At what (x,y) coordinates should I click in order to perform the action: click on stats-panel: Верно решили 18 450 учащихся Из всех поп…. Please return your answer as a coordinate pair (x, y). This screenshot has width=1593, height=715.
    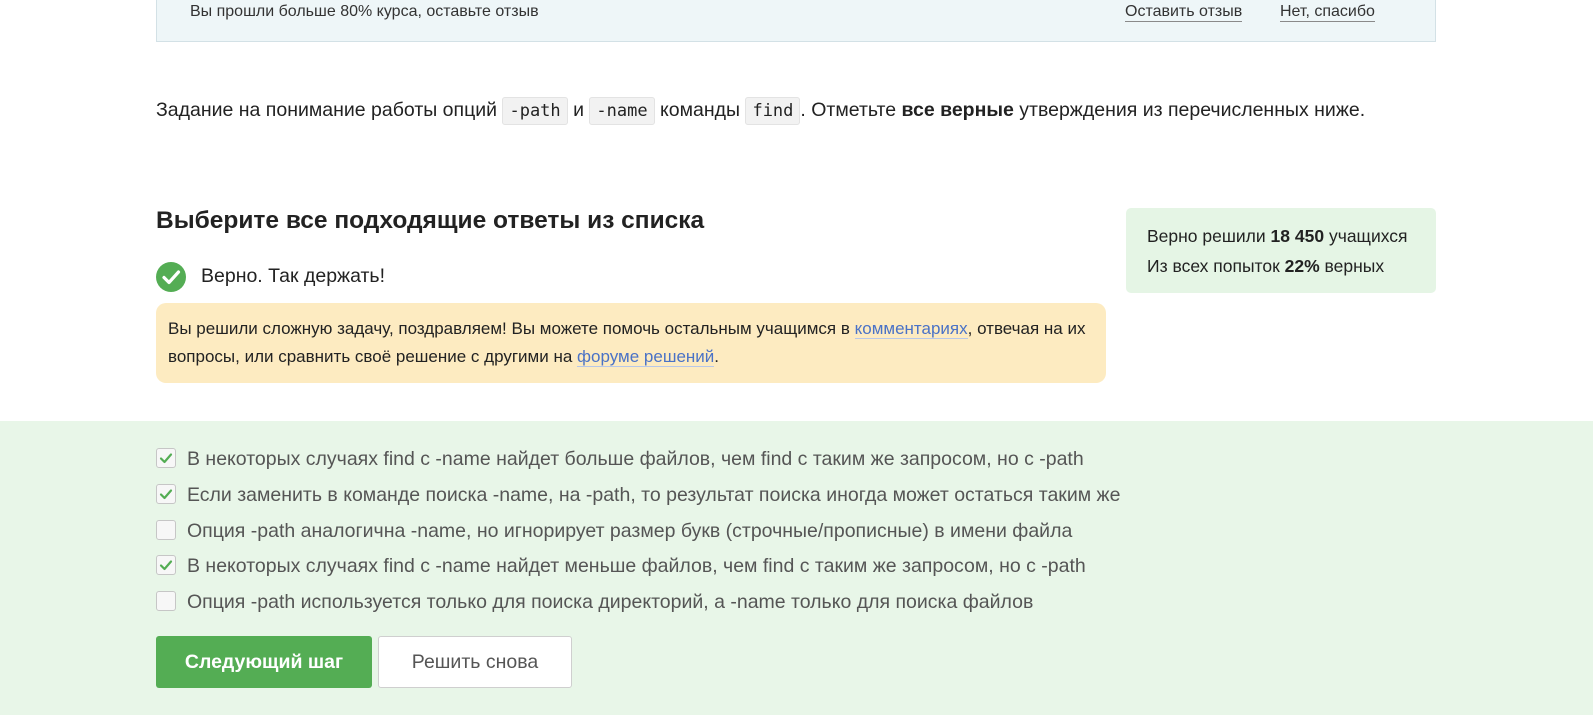
    Looking at the image, I should click on (1281, 250).